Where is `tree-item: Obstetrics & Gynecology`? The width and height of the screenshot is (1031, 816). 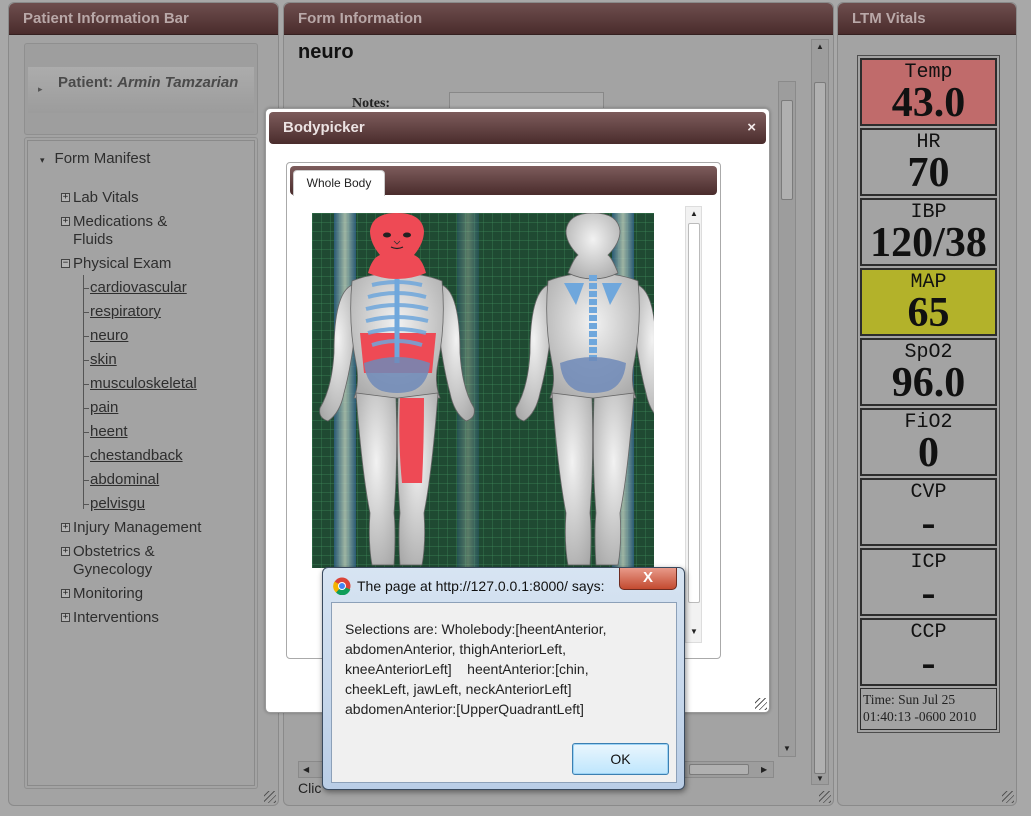
tree-item: Obstetrics & Gynecology is located at coordinates (123, 561).